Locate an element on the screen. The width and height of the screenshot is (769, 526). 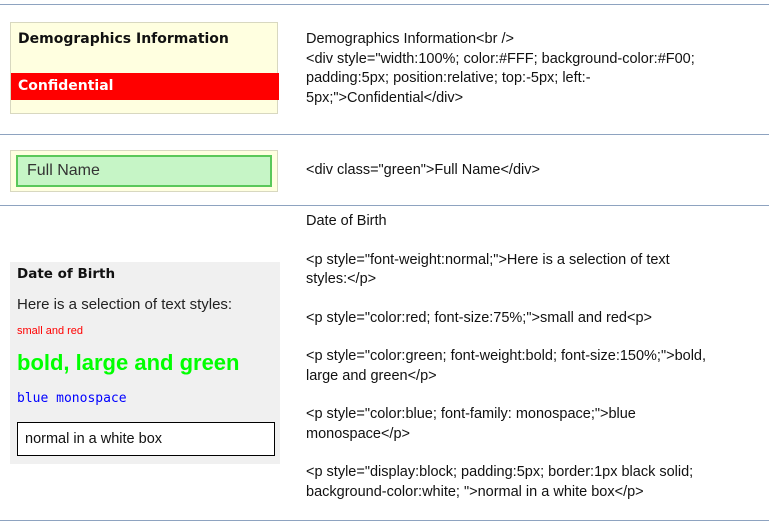
small-red-text-sample: small and red is located at coordinates (50, 331).